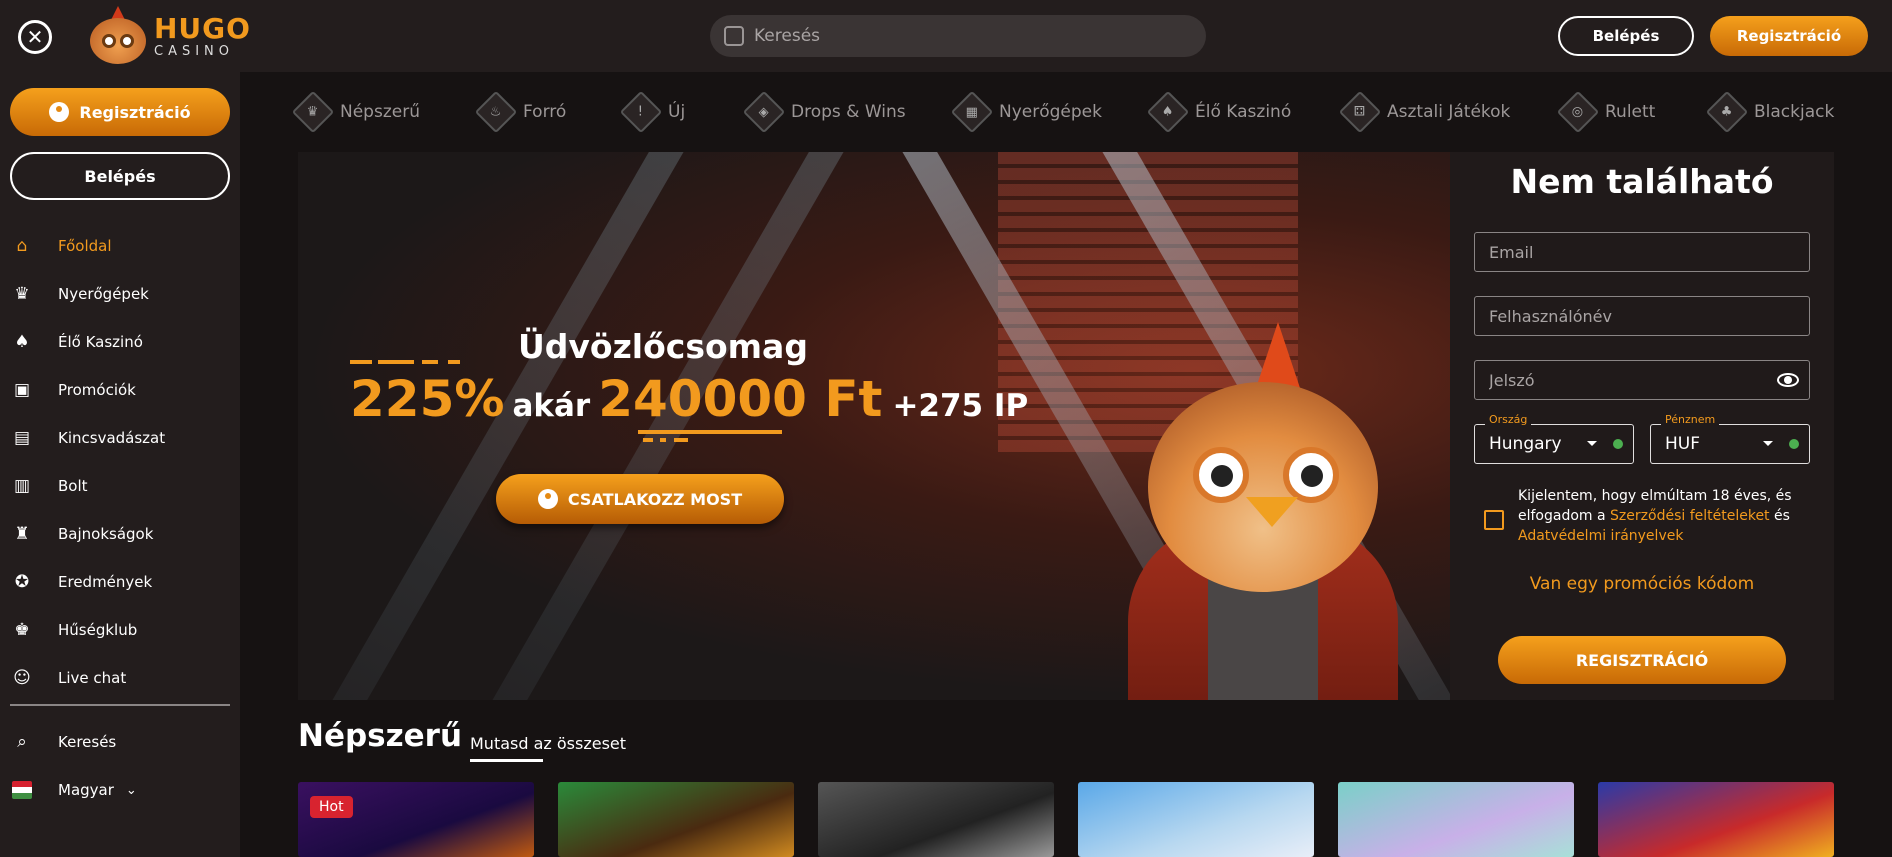  I want to click on sidebar-item-slots: ♛ Nyerőgépek, so click(120, 294).